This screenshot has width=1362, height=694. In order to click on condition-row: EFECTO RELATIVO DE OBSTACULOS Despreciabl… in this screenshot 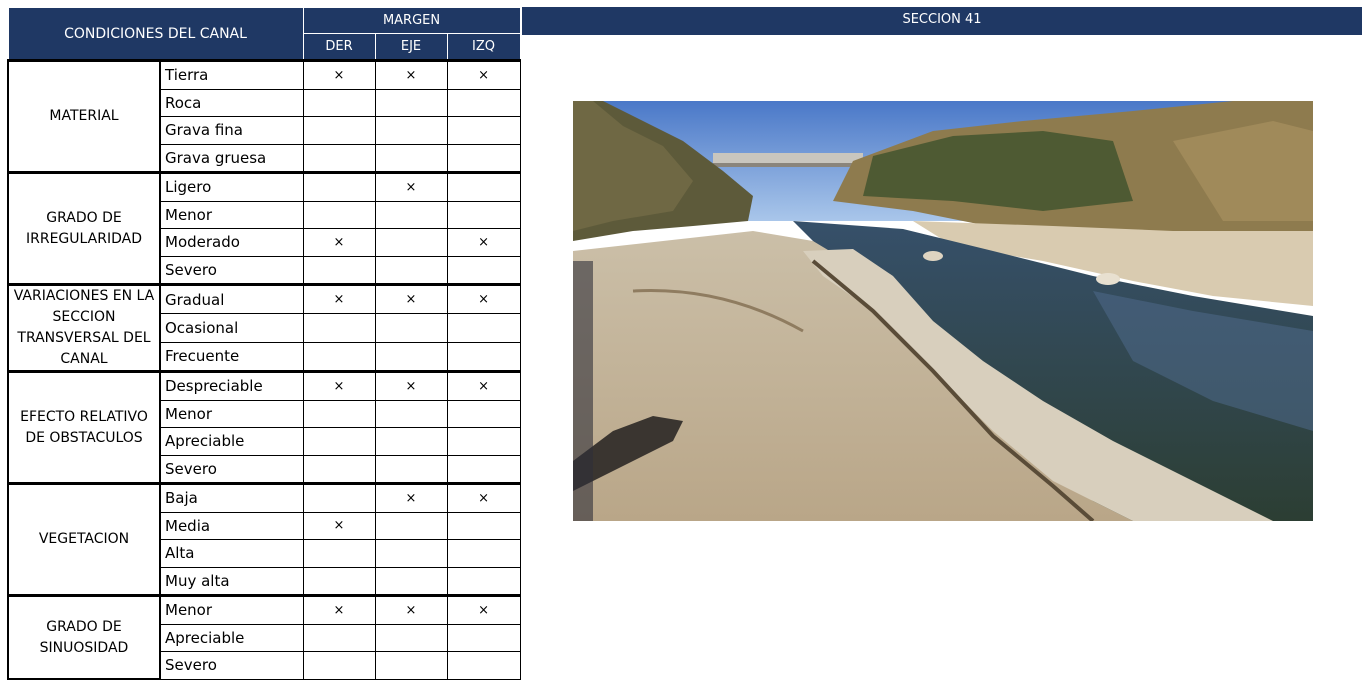, I will do `click(264, 427)`.